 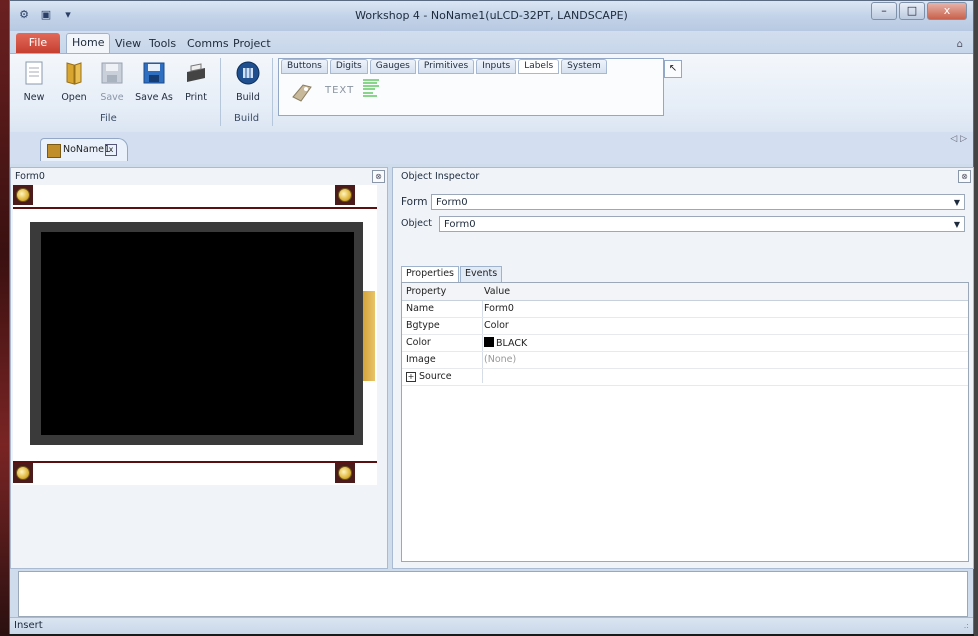 What do you see at coordinates (195, 473) in the screenshot?
I see `lcd-bottom-strip` at bounding box center [195, 473].